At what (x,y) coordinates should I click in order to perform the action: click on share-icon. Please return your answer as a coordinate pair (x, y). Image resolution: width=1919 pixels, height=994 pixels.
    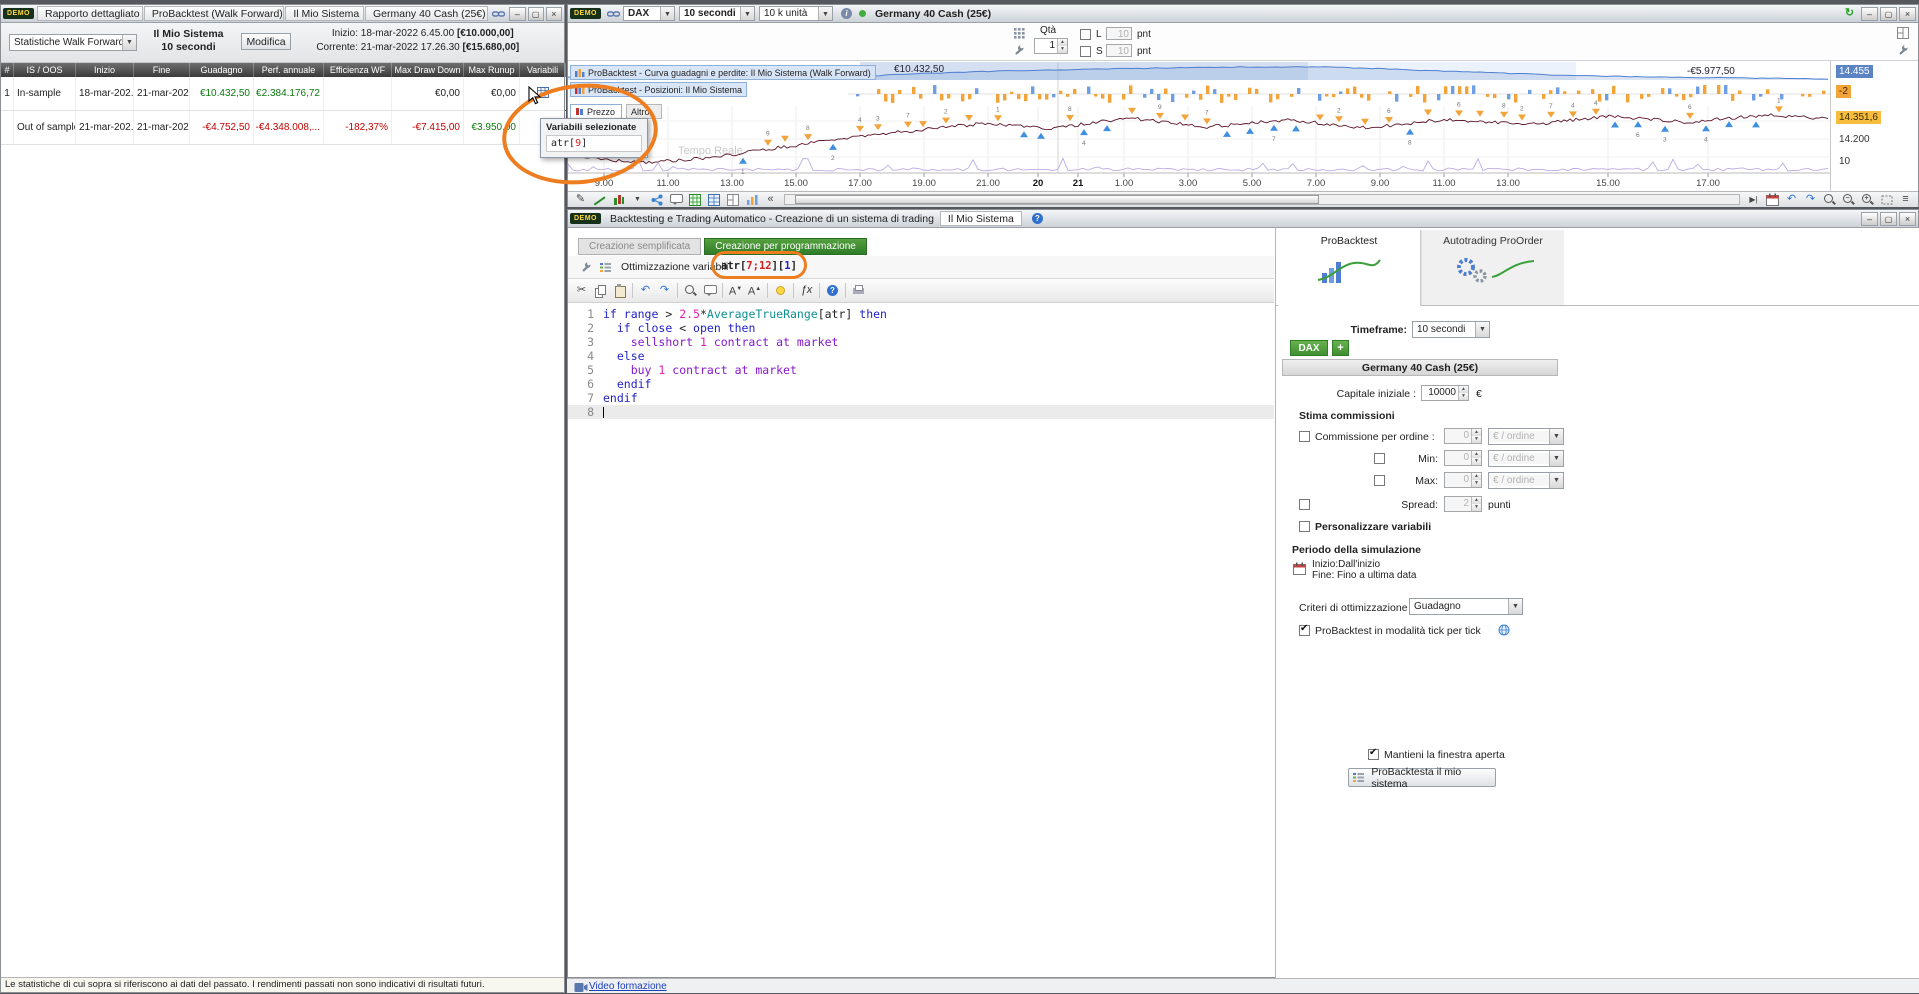
    Looking at the image, I should click on (656, 200).